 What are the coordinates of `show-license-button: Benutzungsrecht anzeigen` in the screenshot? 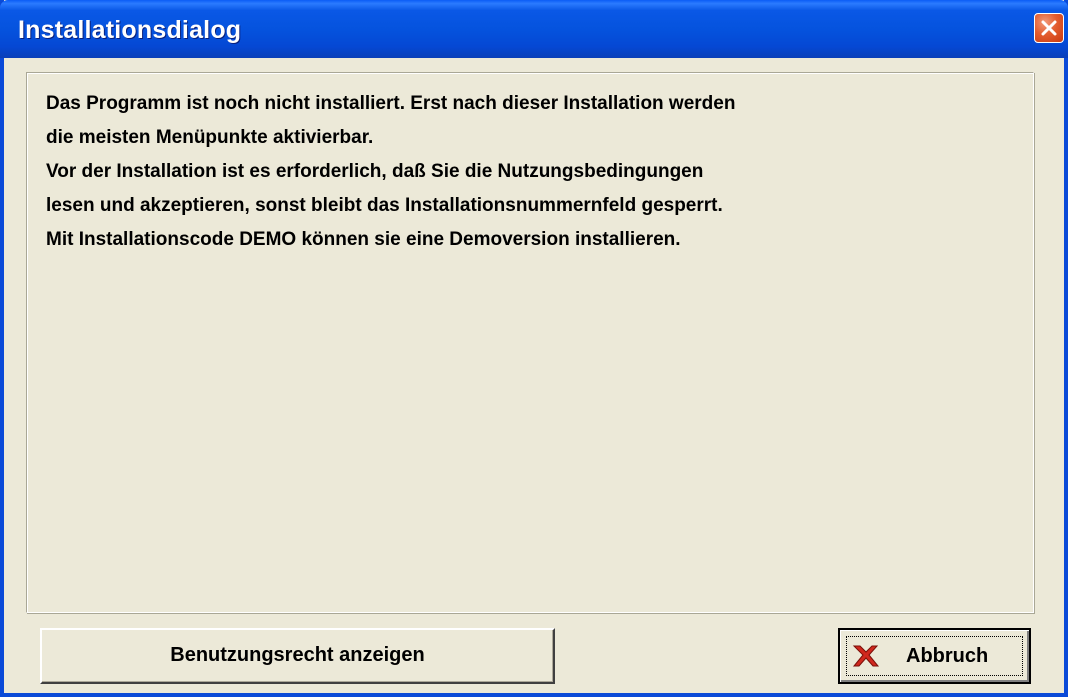 It's located at (297, 656).